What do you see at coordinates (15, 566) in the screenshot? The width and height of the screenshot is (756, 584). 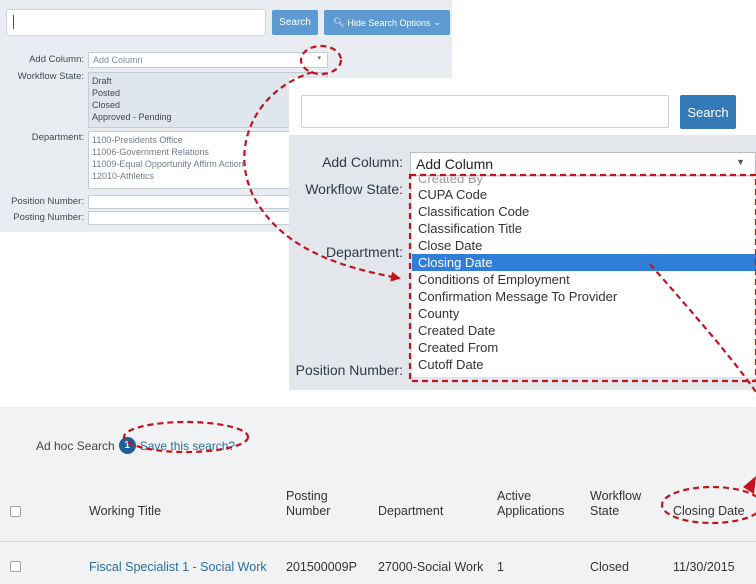 I see `row-checkbox` at bounding box center [15, 566].